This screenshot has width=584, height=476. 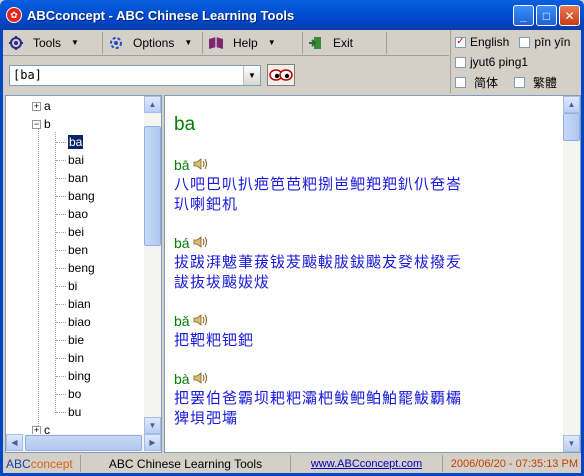 I want to click on character-list: 詙抜坺颰妭炦, so click(x=364, y=282).